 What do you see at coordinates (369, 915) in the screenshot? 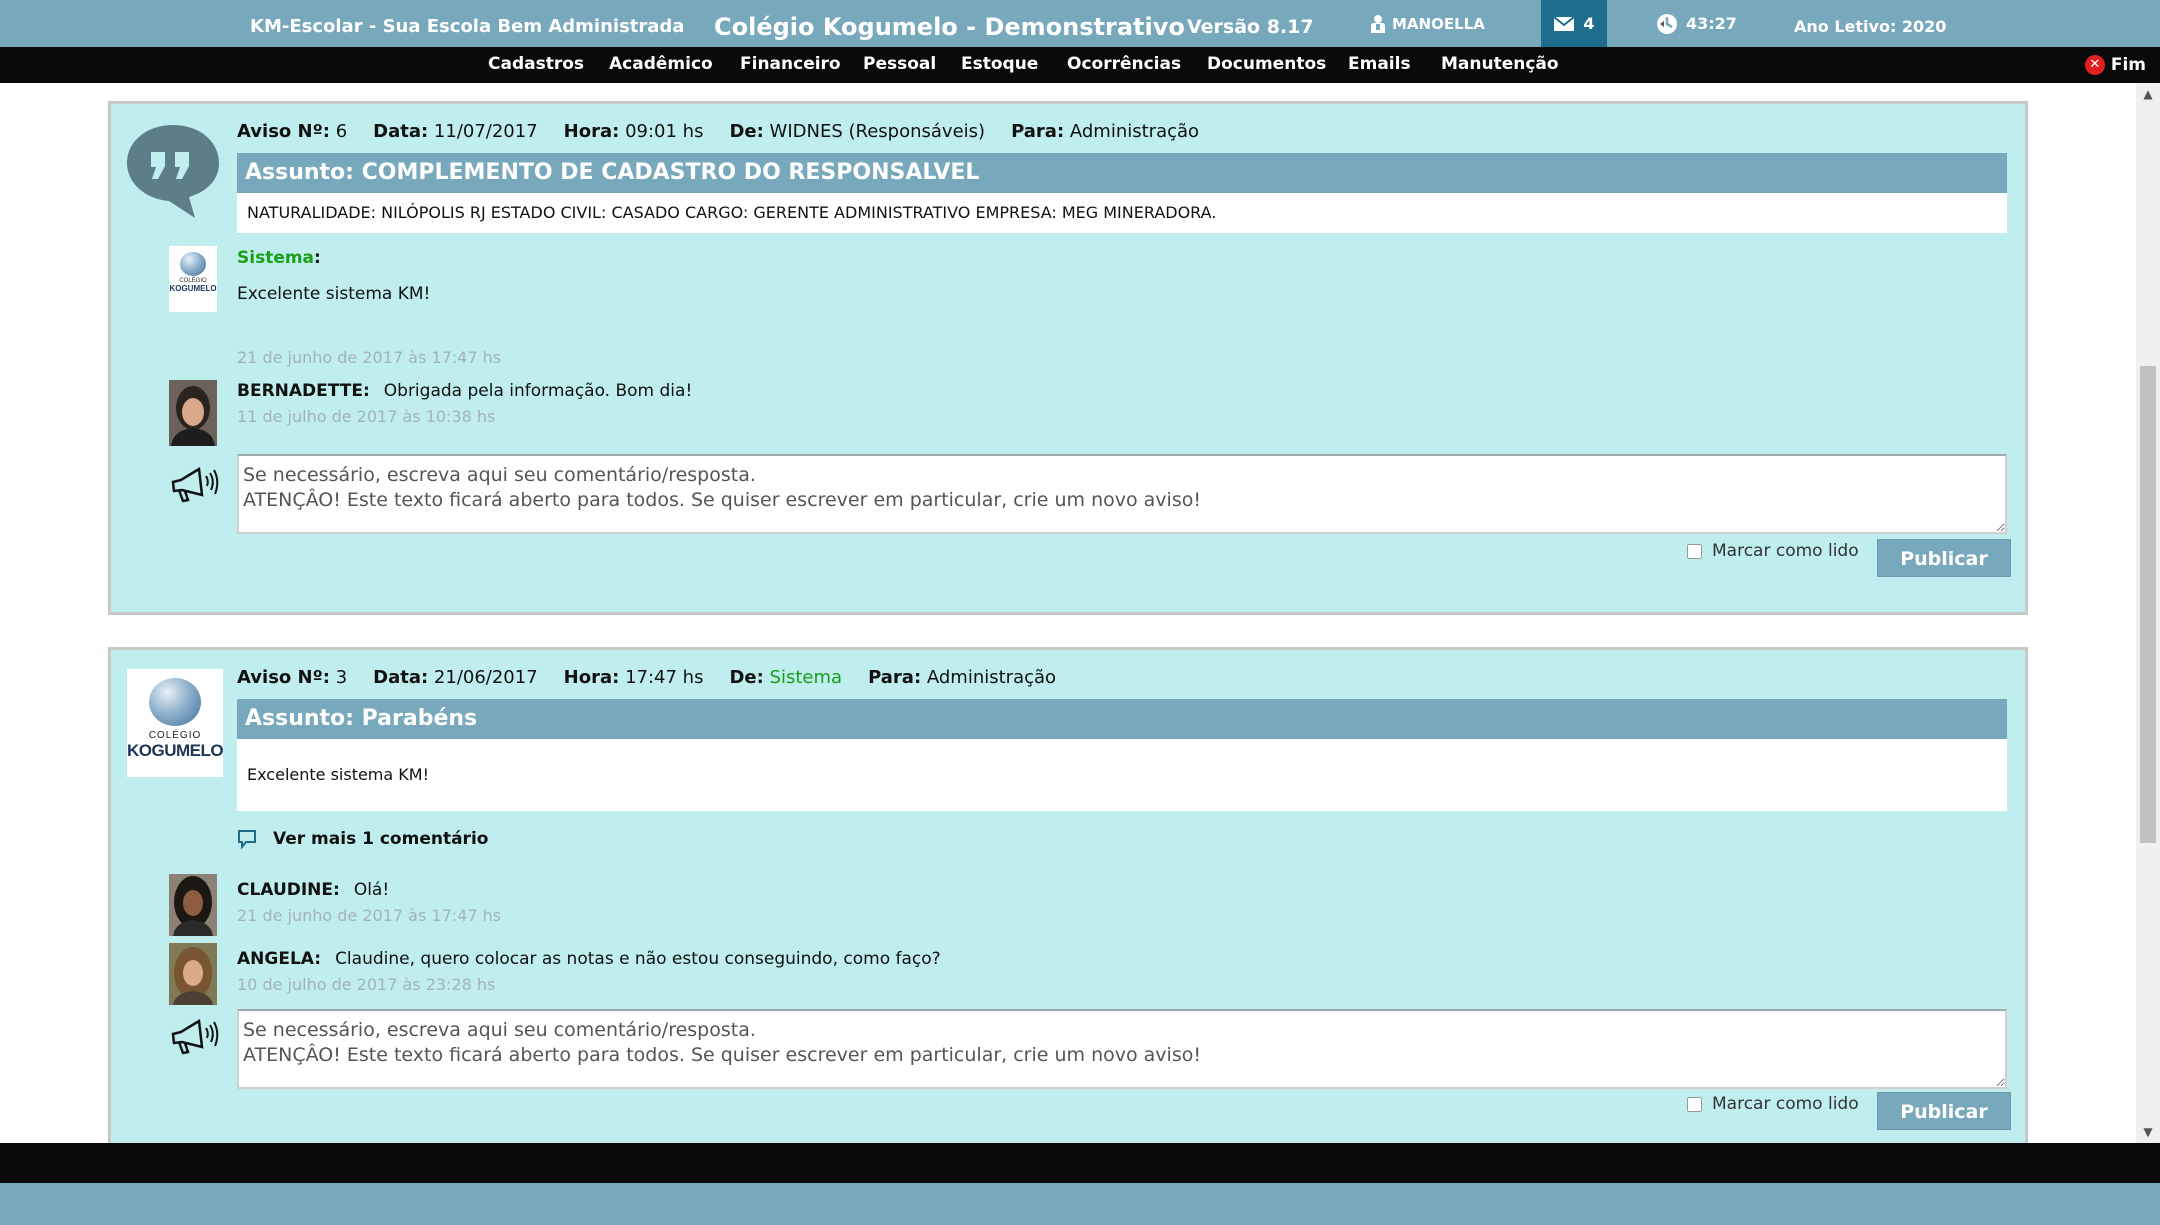
I see `comment-date: 21 de junho de 2017 às 17:47 hs` at bounding box center [369, 915].